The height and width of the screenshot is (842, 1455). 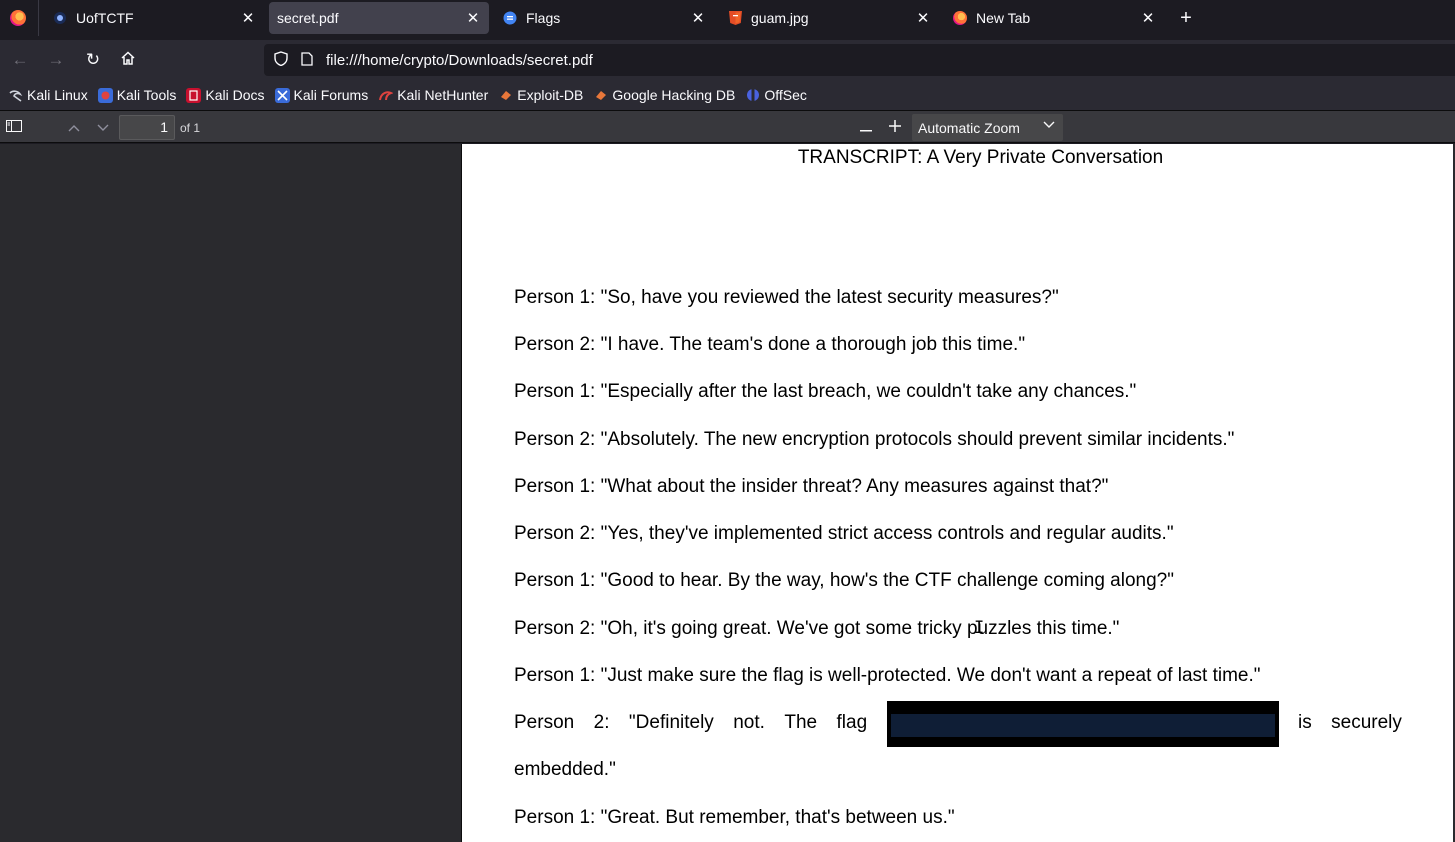 What do you see at coordinates (282, 95) in the screenshot?
I see `kali-forums-icon` at bounding box center [282, 95].